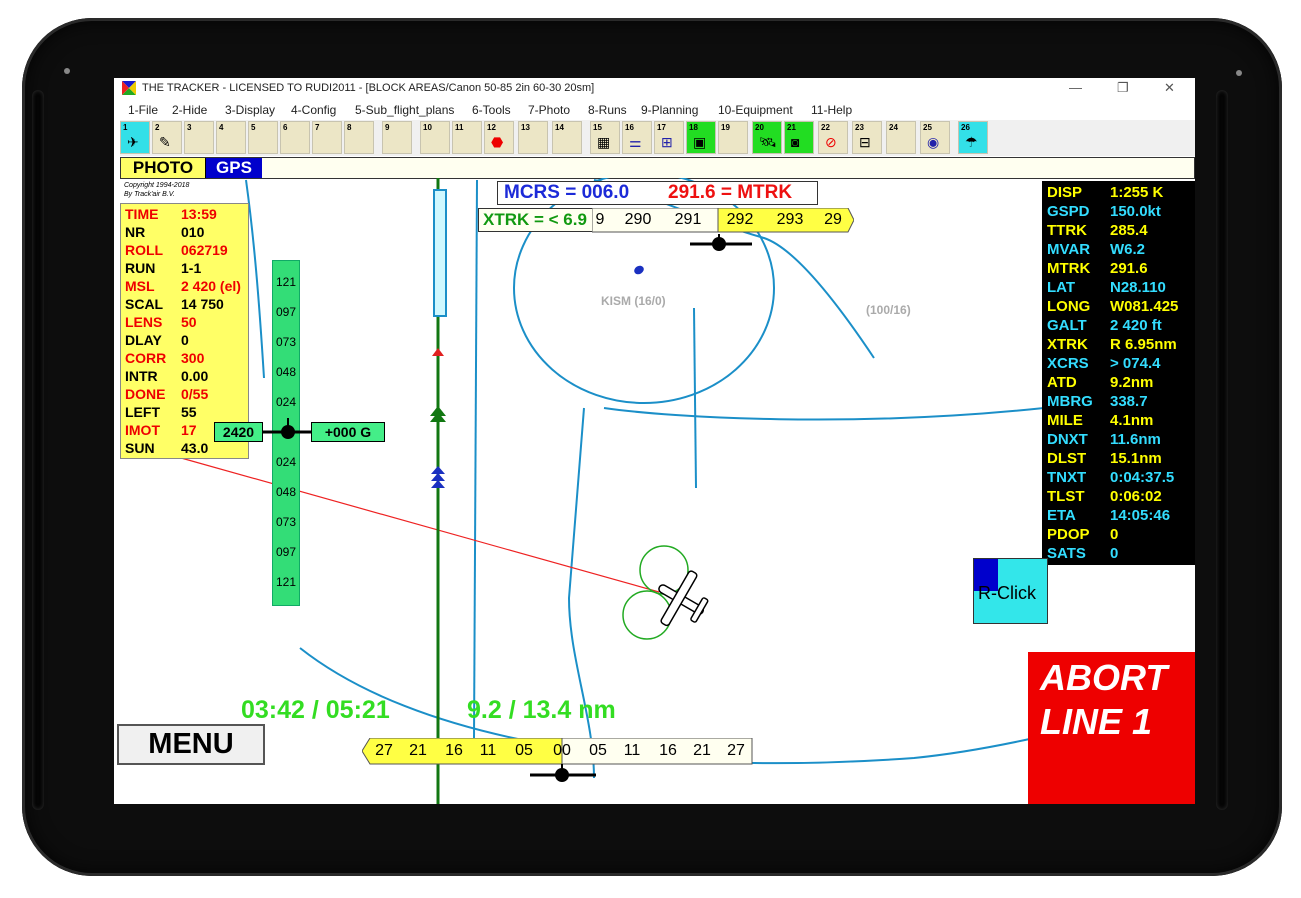 The image size is (1301, 898). What do you see at coordinates (286, 582) in the screenshot?
I see `alt-tick: 121` at bounding box center [286, 582].